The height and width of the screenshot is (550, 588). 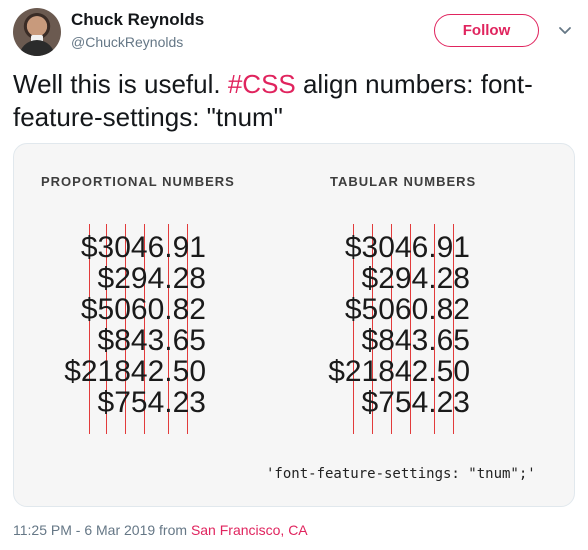 I want to click on tabular-title: TABULAR NUMBERS, so click(x=403, y=181).